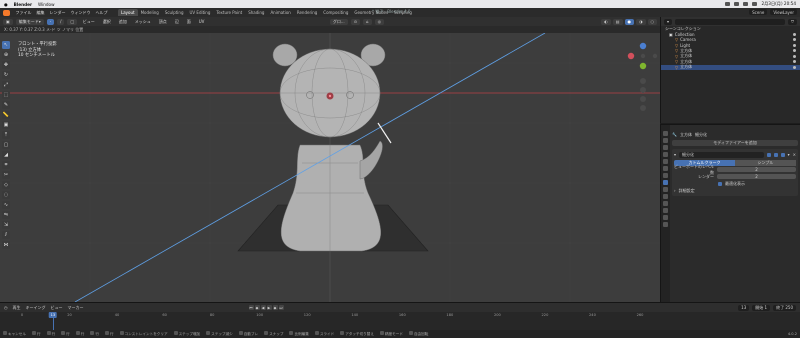 The image size is (800, 338). Describe the element at coordinates (72, 21) in the screenshot. I see `face-select-button: □` at that location.